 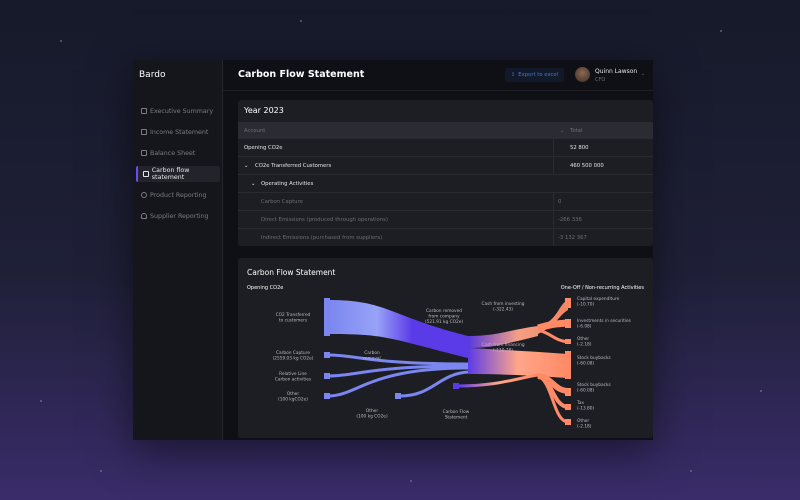 What do you see at coordinates (584, 342) in the screenshot?
I see `label-other-r1: Other (-2.18)` at bounding box center [584, 342].